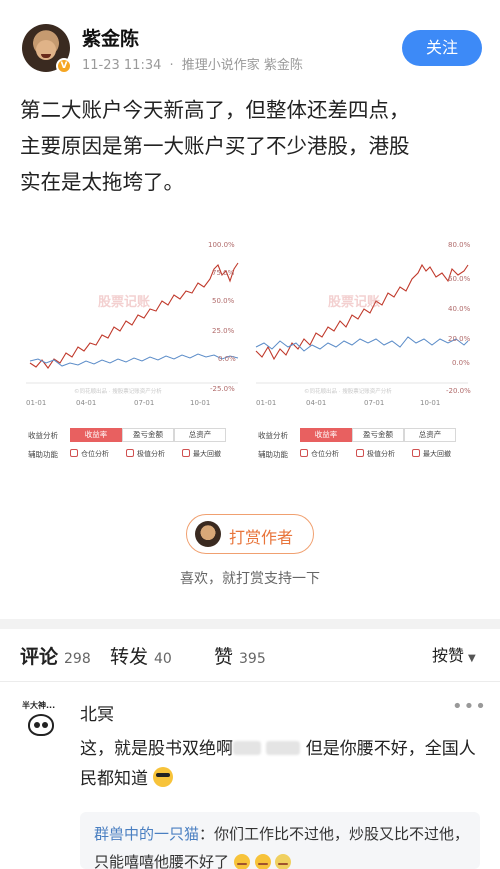 The image size is (500, 869). What do you see at coordinates (222, 389) in the screenshot?
I see `y-tick-label: -25.0%` at bounding box center [222, 389].